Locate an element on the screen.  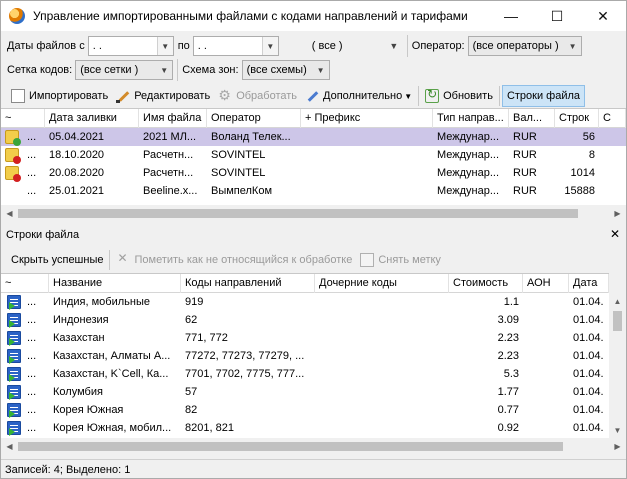
column-header: Оператор is located at coordinates (254, 118).